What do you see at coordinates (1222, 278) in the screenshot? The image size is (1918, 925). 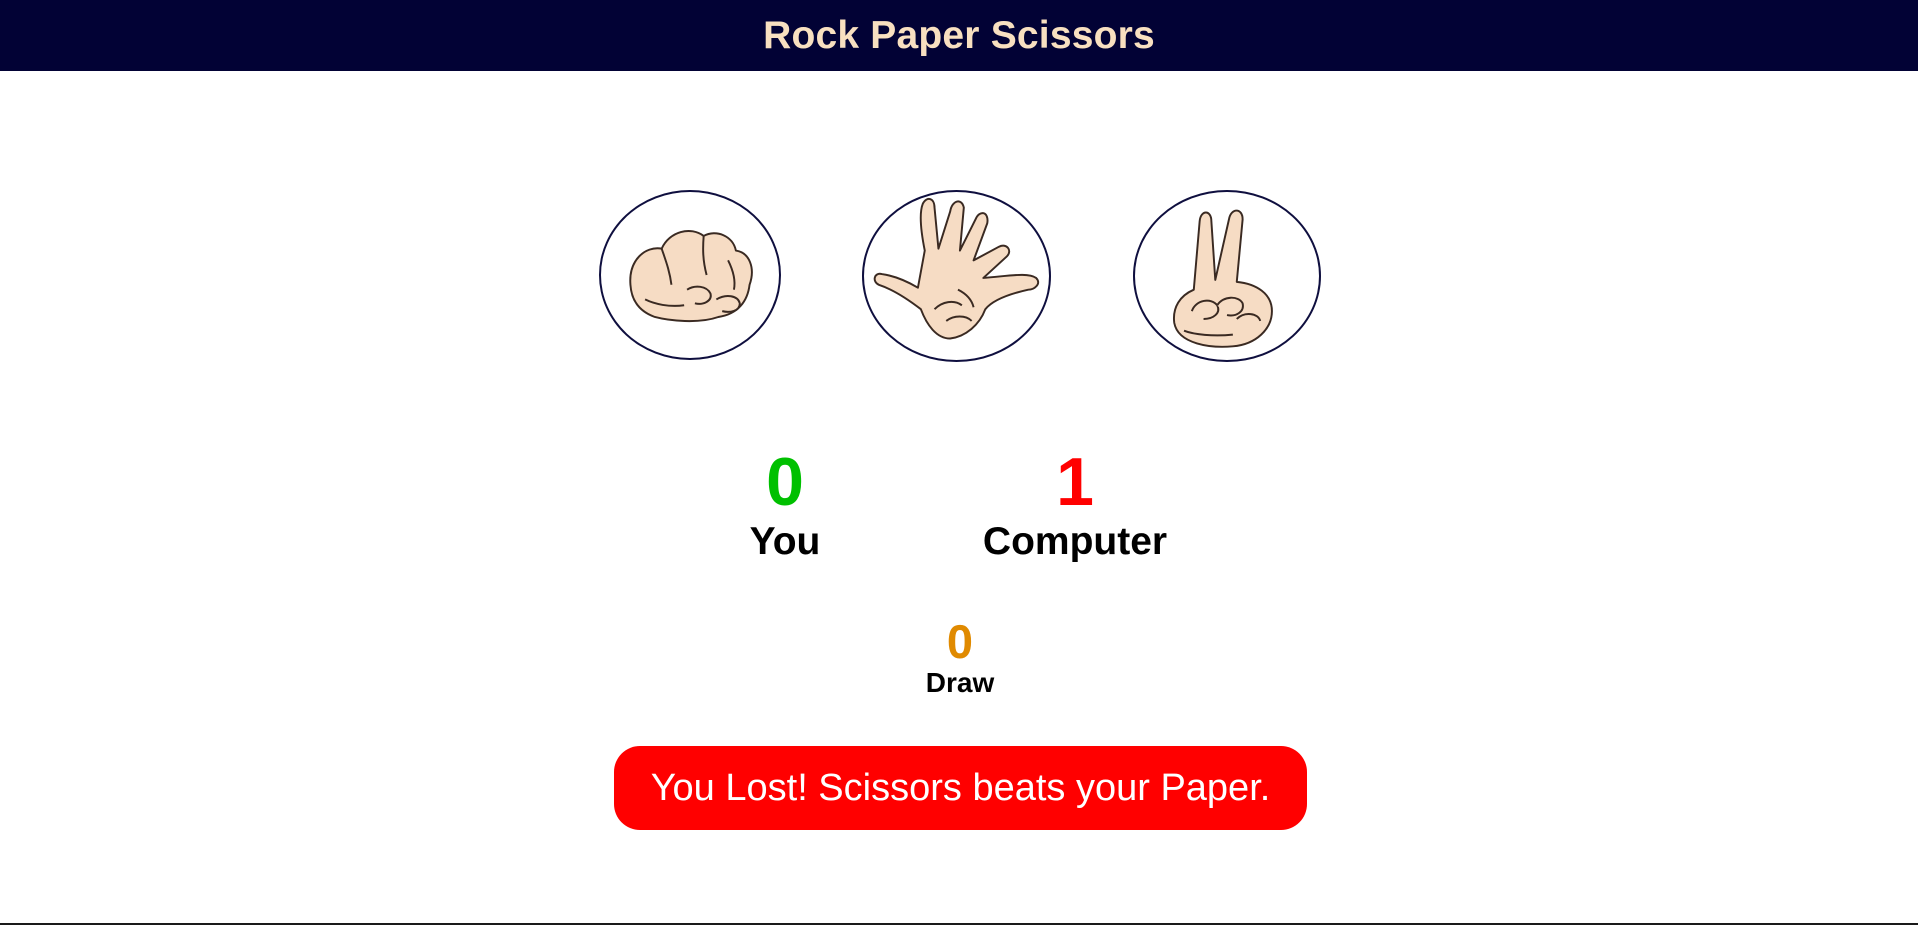 I see `peace-hand-icon` at bounding box center [1222, 278].